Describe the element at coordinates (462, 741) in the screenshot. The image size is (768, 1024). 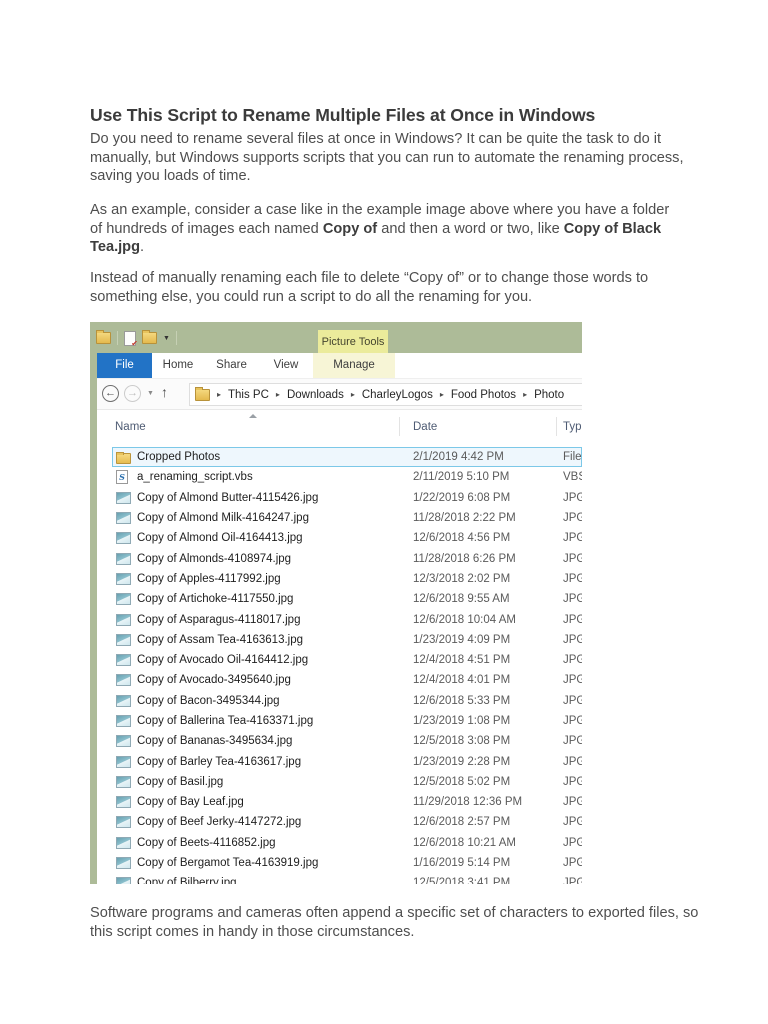
I see `file-date: 12/5/2018 3:08 PM` at that location.